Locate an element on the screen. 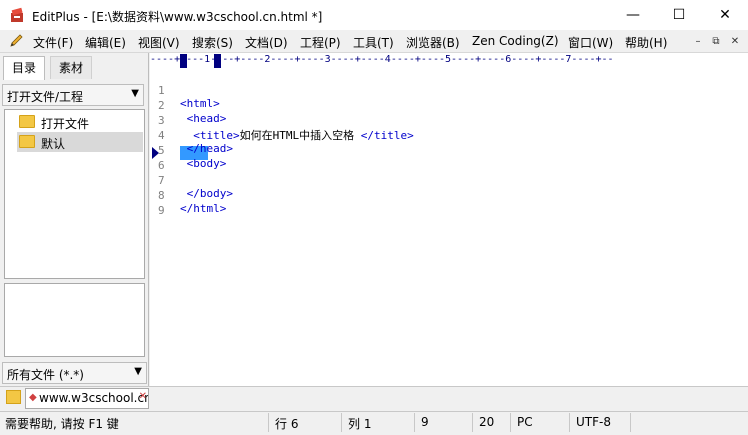 This screenshot has width=748, height=435. status-help: 需要帮助, 请按 F1 键 is located at coordinates (62, 424).